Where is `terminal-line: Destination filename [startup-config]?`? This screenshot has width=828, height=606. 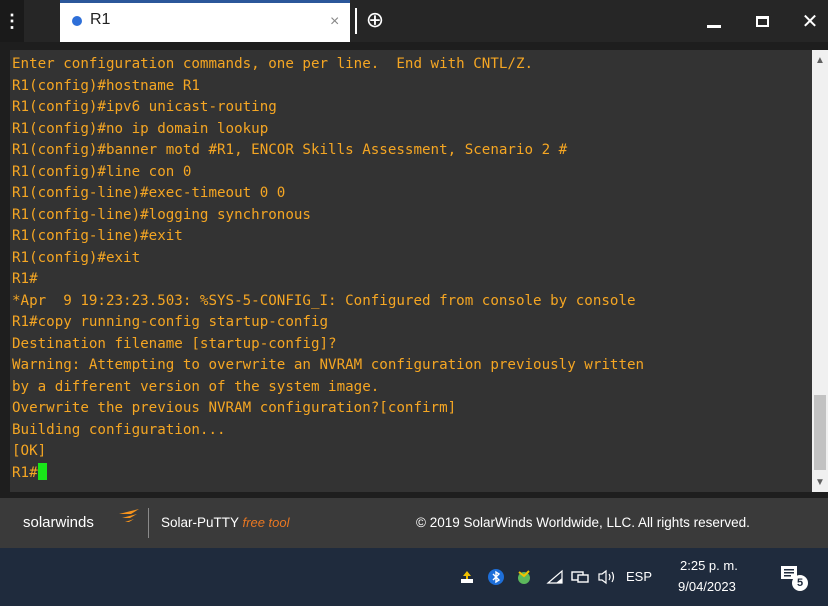 terminal-line: Destination filename [startup-config]? is located at coordinates (174, 343).